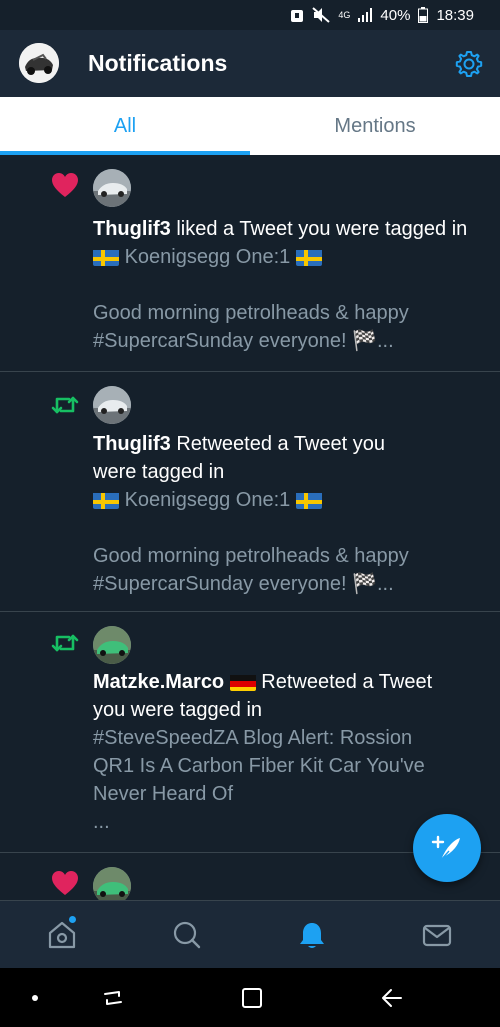 The width and height of the screenshot is (500, 1027). I want to click on bottom-nav, so click(250, 934).